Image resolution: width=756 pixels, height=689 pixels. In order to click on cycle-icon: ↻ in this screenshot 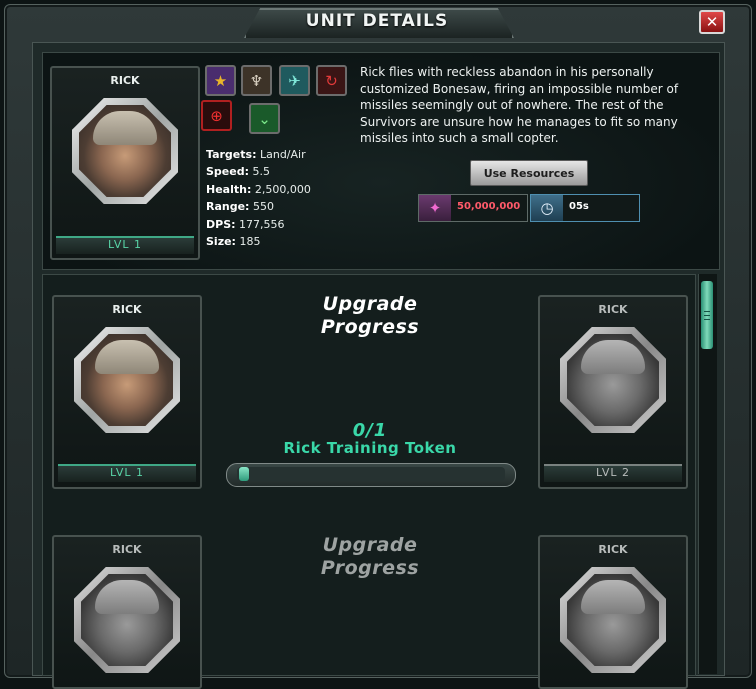, I will do `click(331, 80)`.